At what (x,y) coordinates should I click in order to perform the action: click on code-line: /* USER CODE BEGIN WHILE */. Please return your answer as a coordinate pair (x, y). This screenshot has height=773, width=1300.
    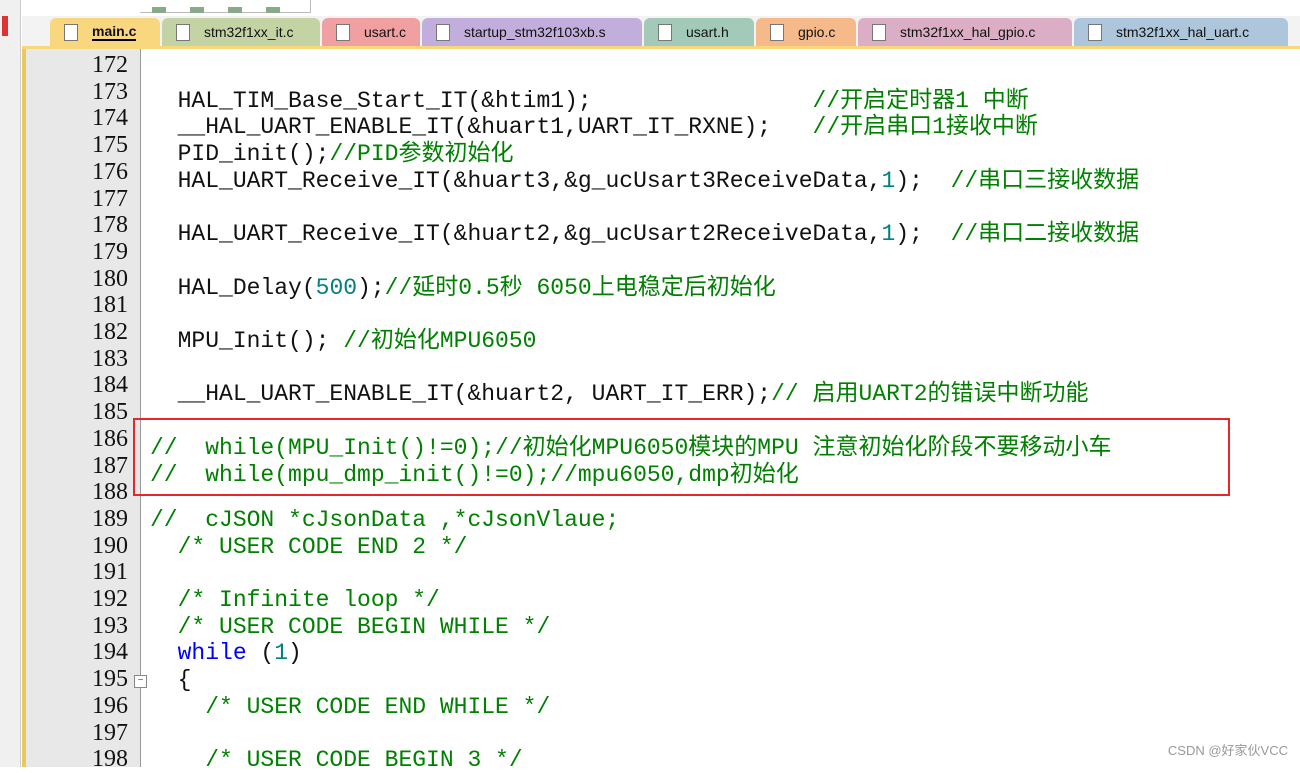
    Looking at the image, I should click on (350, 626).